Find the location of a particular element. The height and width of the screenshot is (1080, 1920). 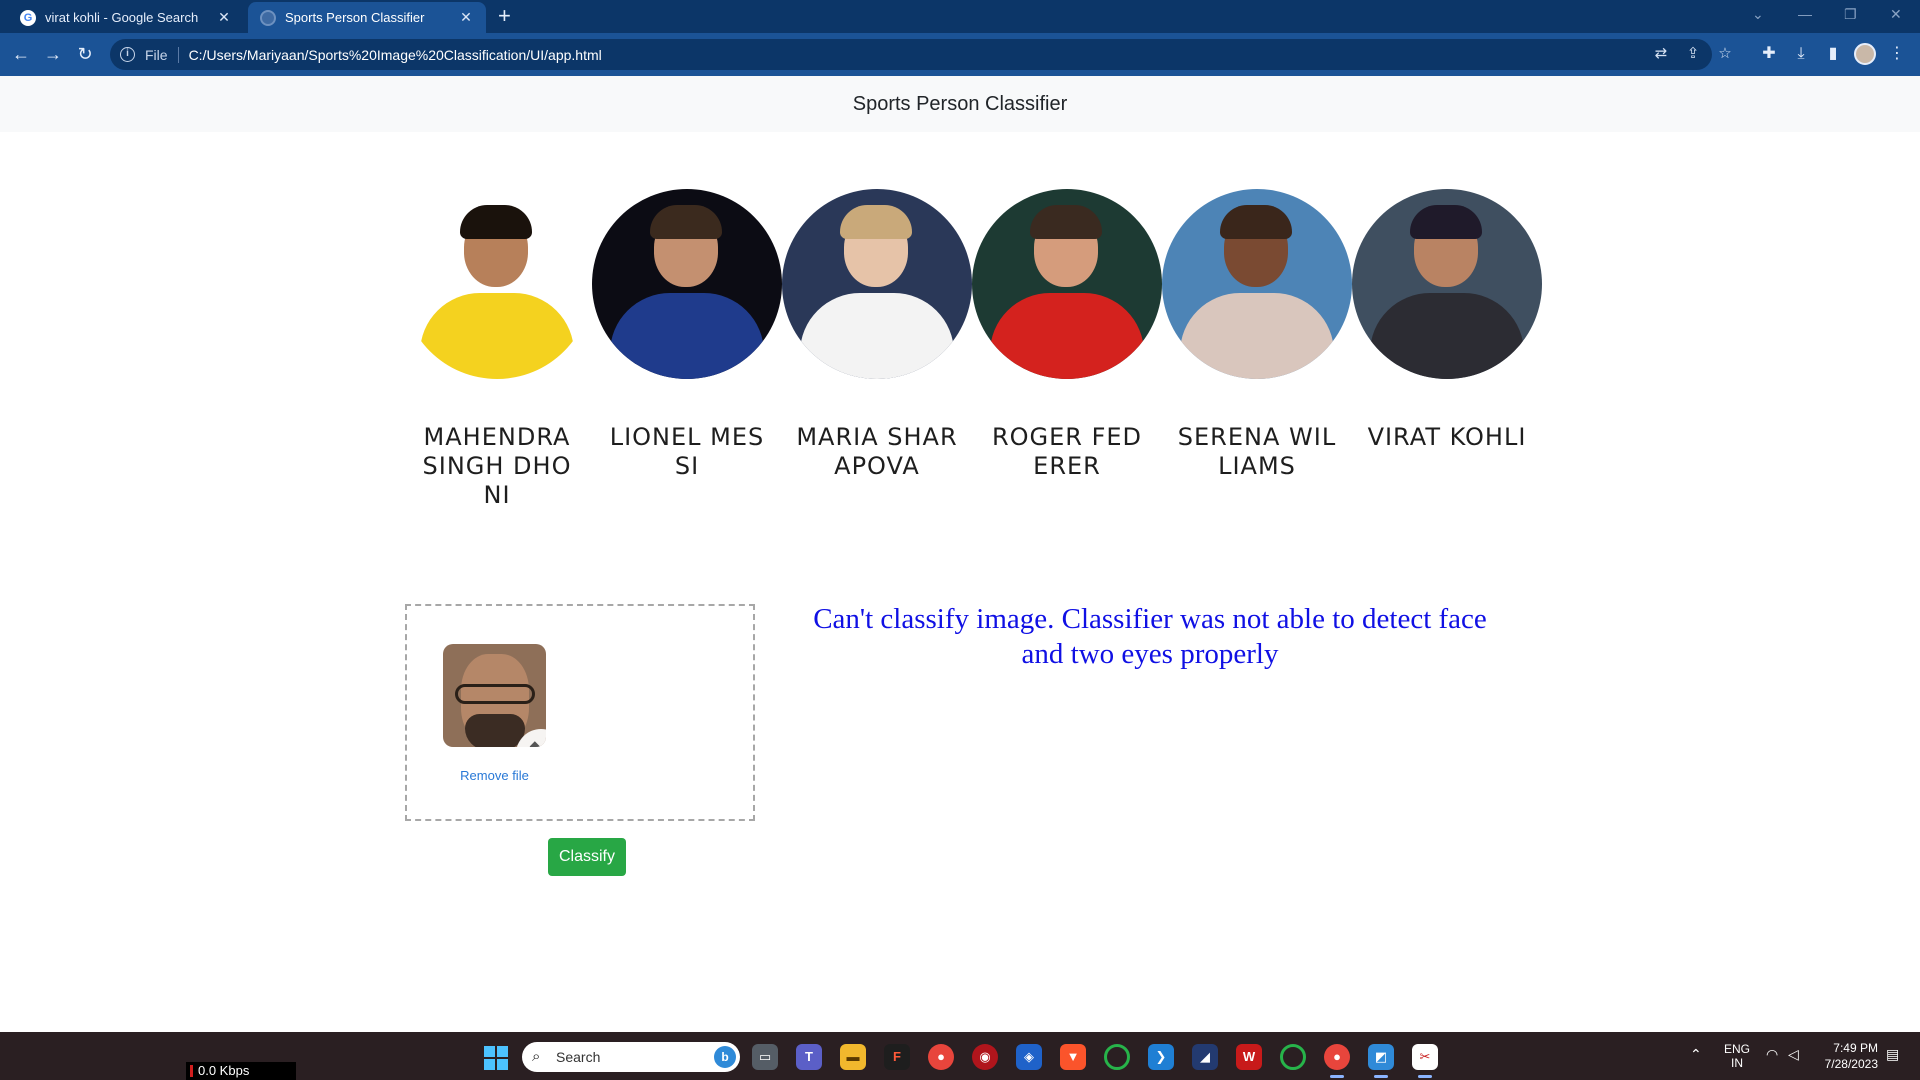

lang-top: ENG is located at coordinates (1737, 1049).